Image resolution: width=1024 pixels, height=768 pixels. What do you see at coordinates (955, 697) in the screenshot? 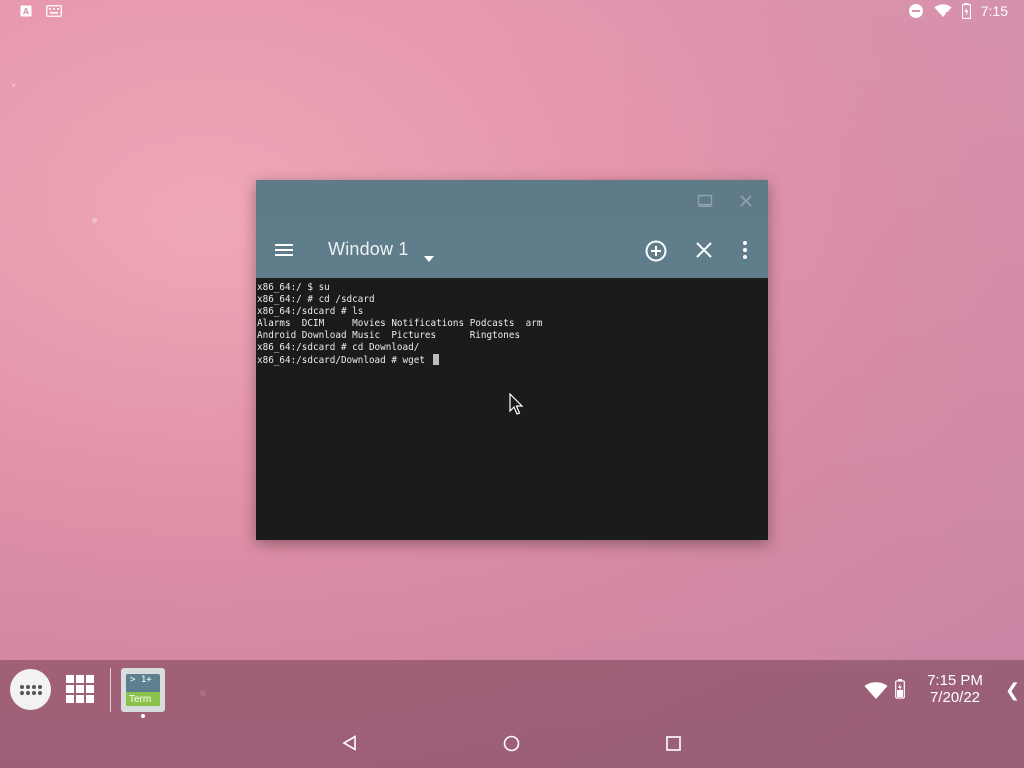
I see `clock-date: 7/20/22` at bounding box center [955, 697].